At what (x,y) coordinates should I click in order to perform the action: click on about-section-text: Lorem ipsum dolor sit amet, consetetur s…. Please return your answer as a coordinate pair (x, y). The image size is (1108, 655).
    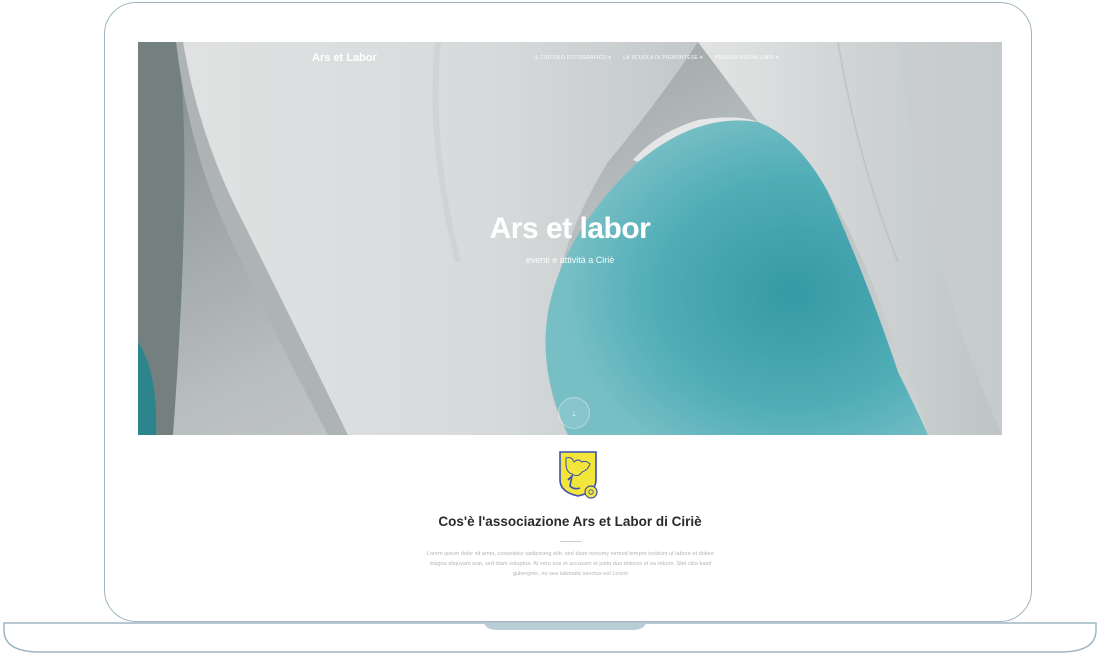
    Looking at the image, I should click on (570, 564).